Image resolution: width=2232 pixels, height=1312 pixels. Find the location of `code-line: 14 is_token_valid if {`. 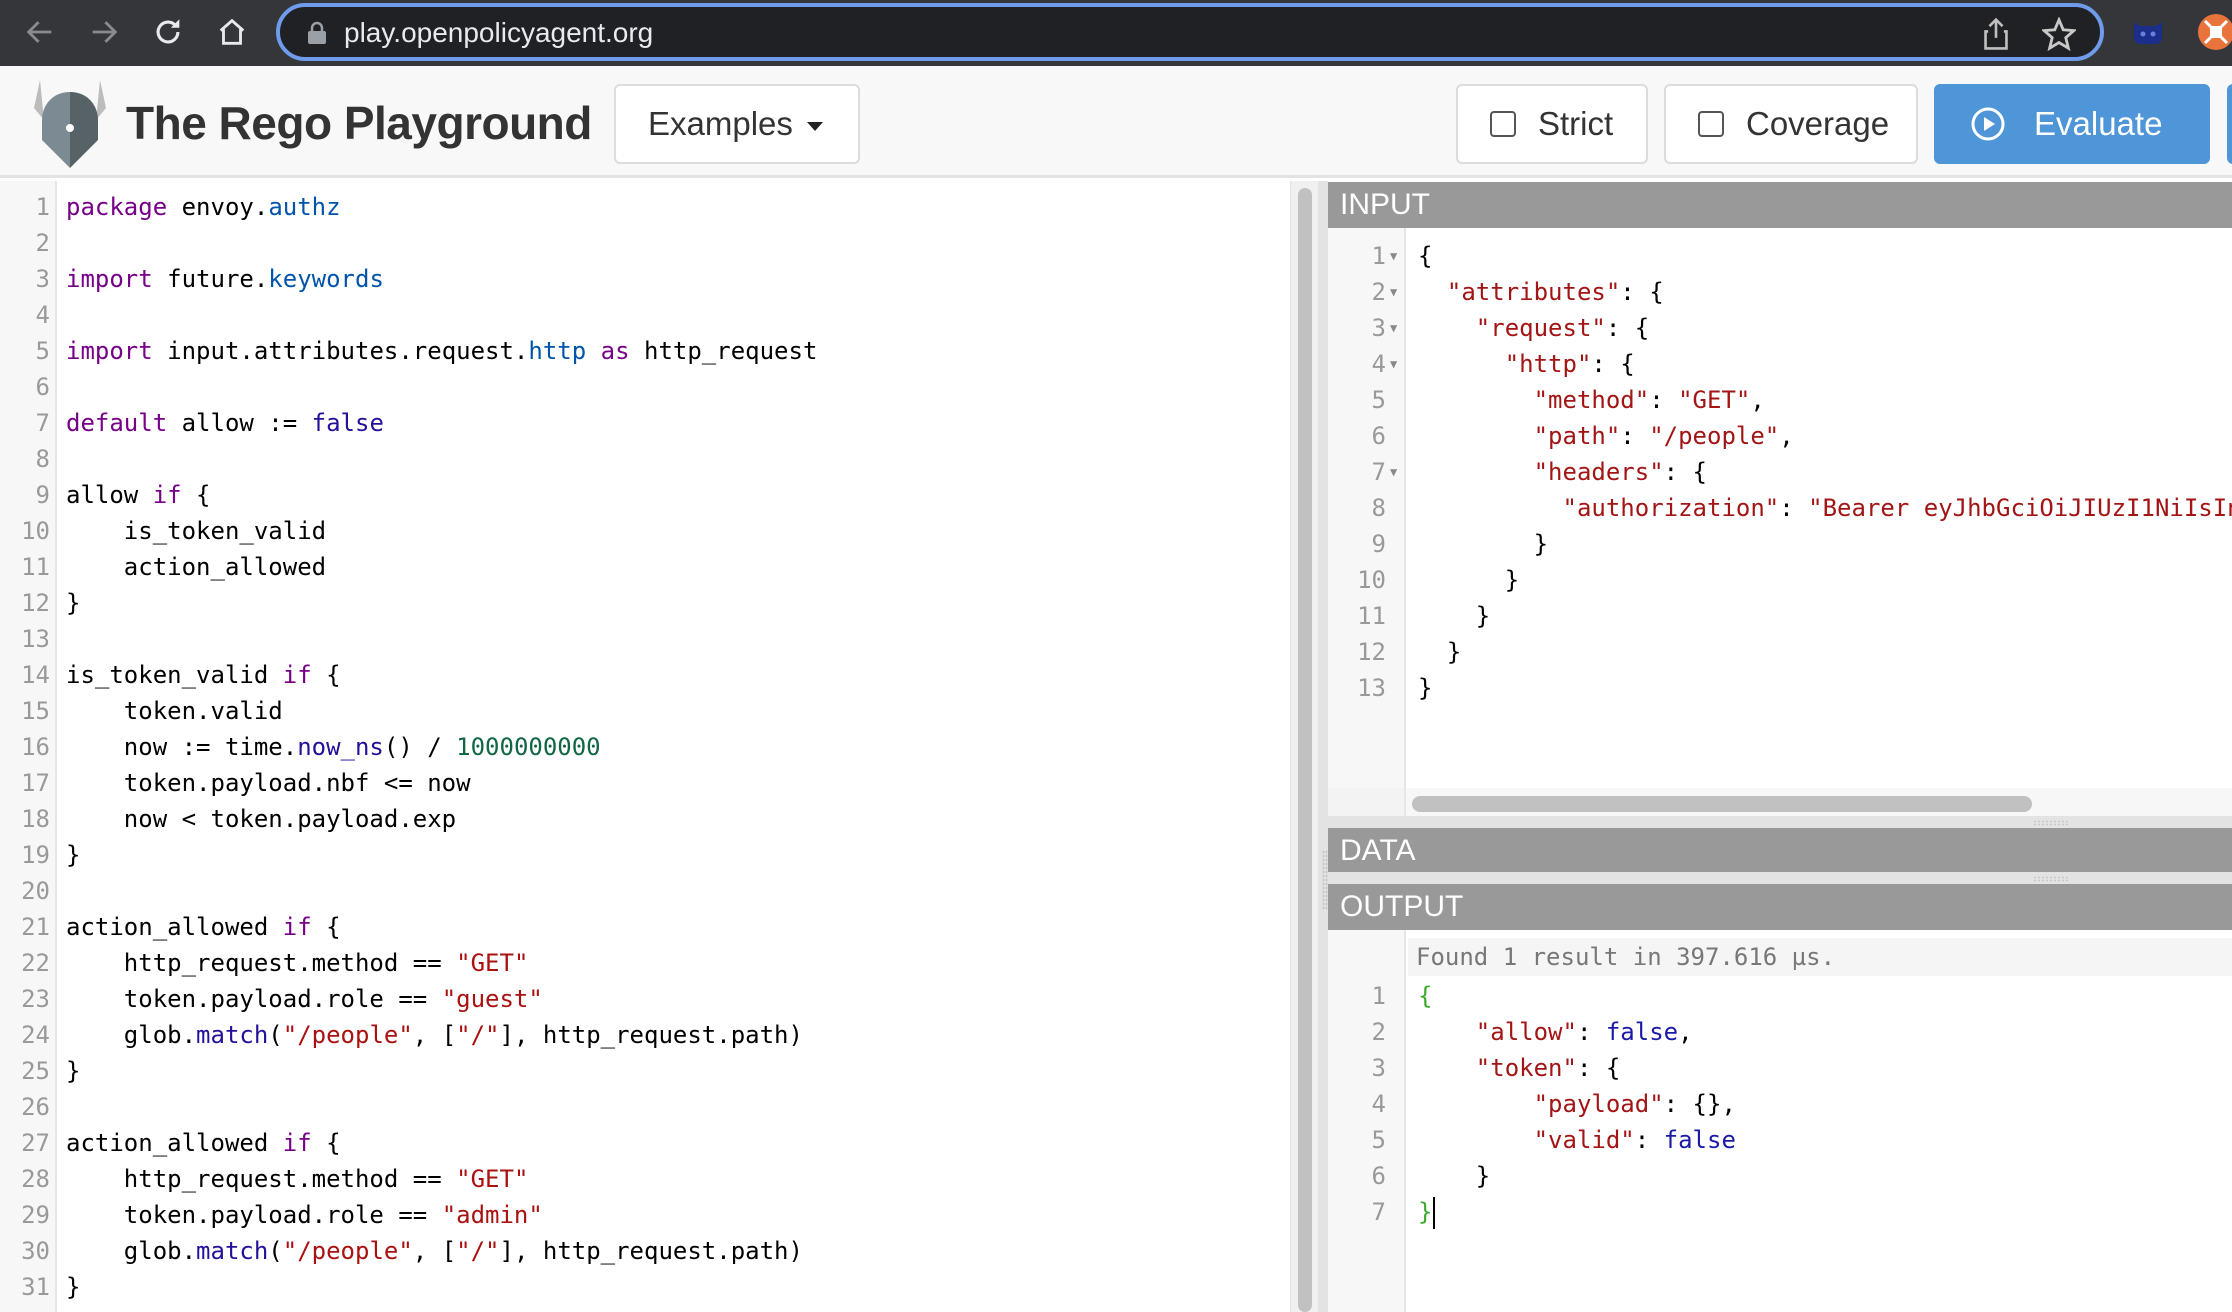

code-line: 14 is_token_valid if { is located at coordinates (645, 675).